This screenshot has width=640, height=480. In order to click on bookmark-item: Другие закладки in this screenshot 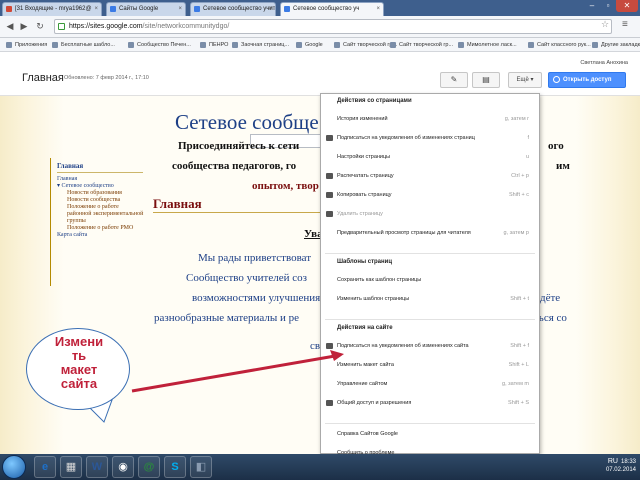, I will do `click(616, 45)`.